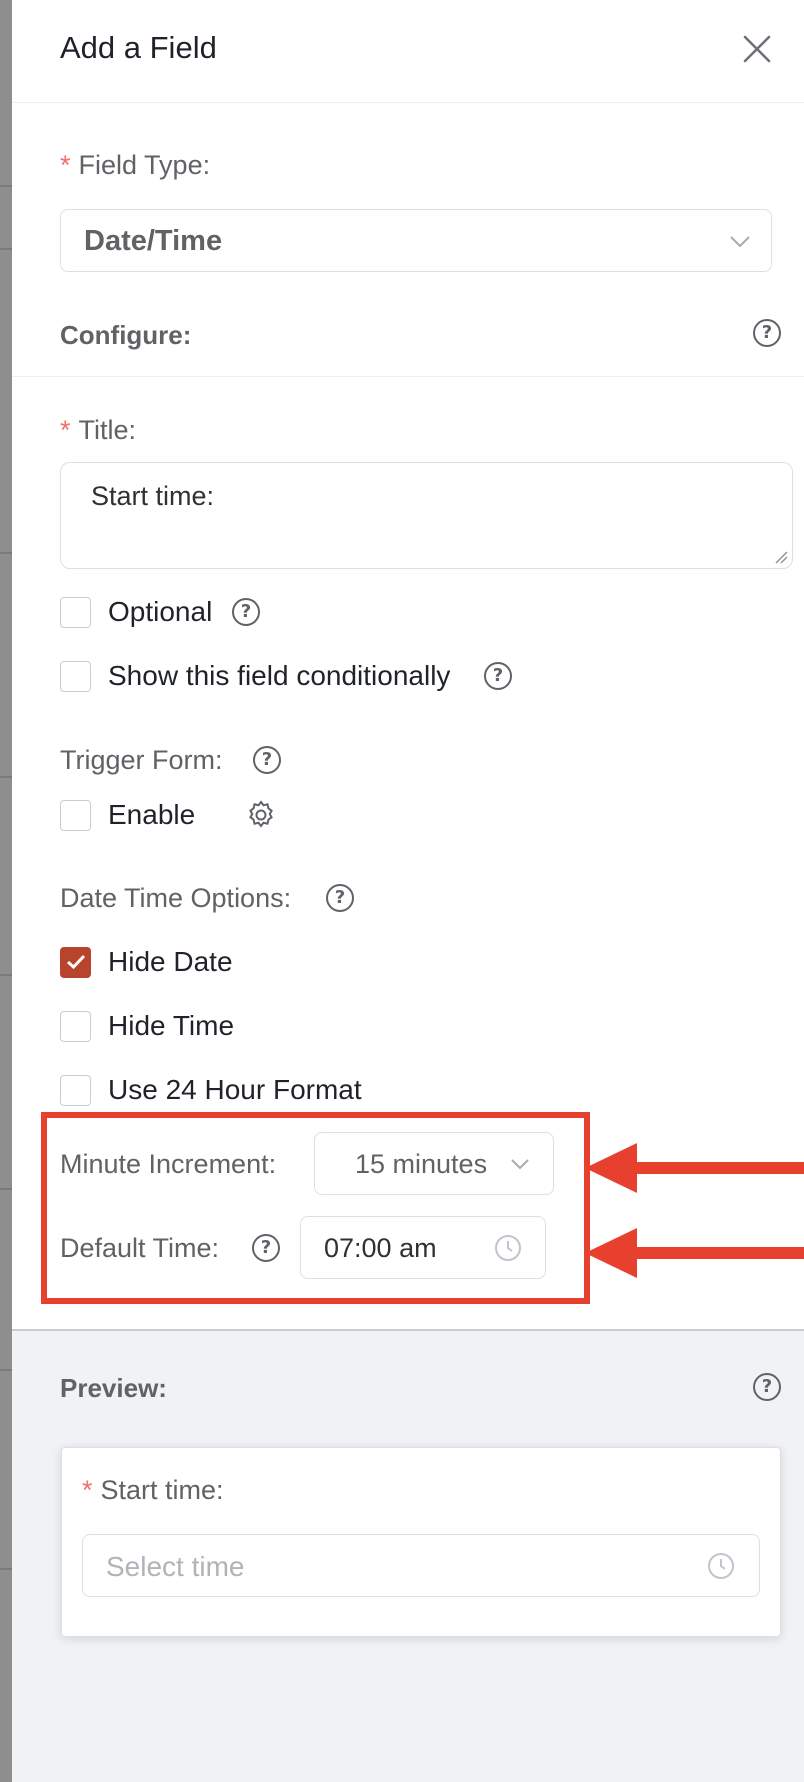 The image size is (804, 1782). Describe the element at coordinates (380, 1248) in the screenshot. I see `default-time-value: 07:00 am` at that location.